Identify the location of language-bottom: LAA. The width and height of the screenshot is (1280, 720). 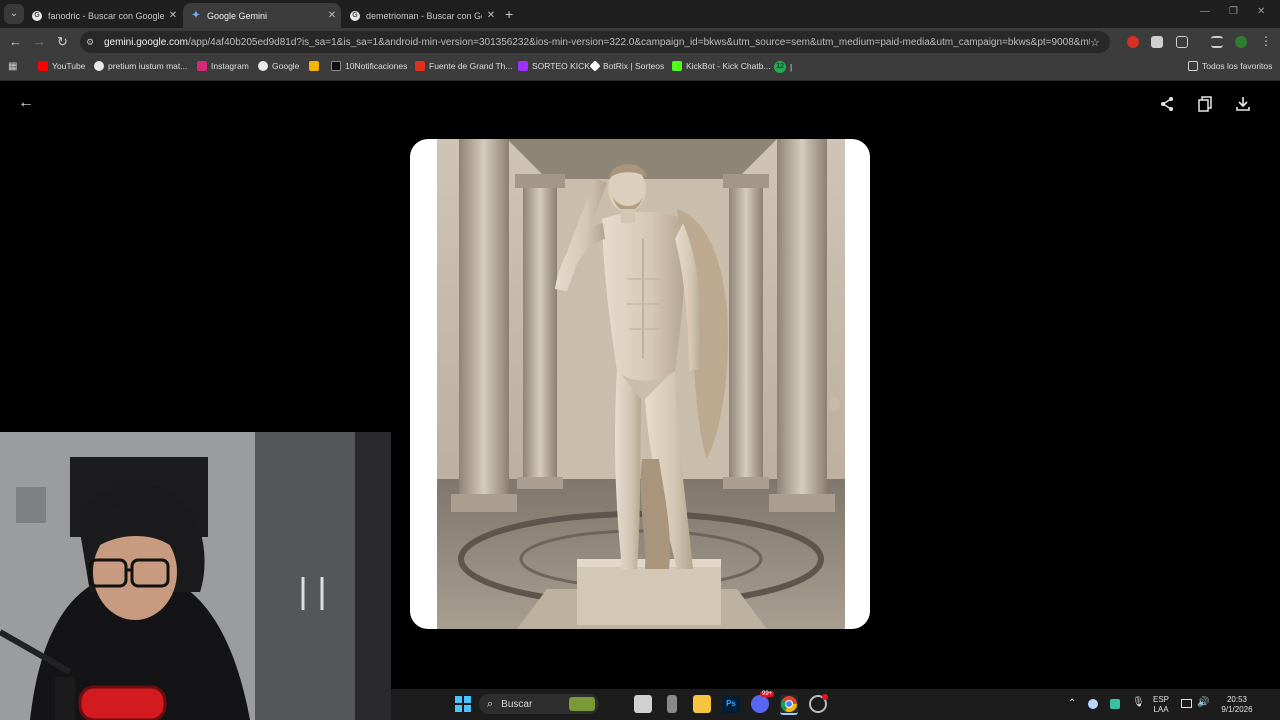
(1161, 709).